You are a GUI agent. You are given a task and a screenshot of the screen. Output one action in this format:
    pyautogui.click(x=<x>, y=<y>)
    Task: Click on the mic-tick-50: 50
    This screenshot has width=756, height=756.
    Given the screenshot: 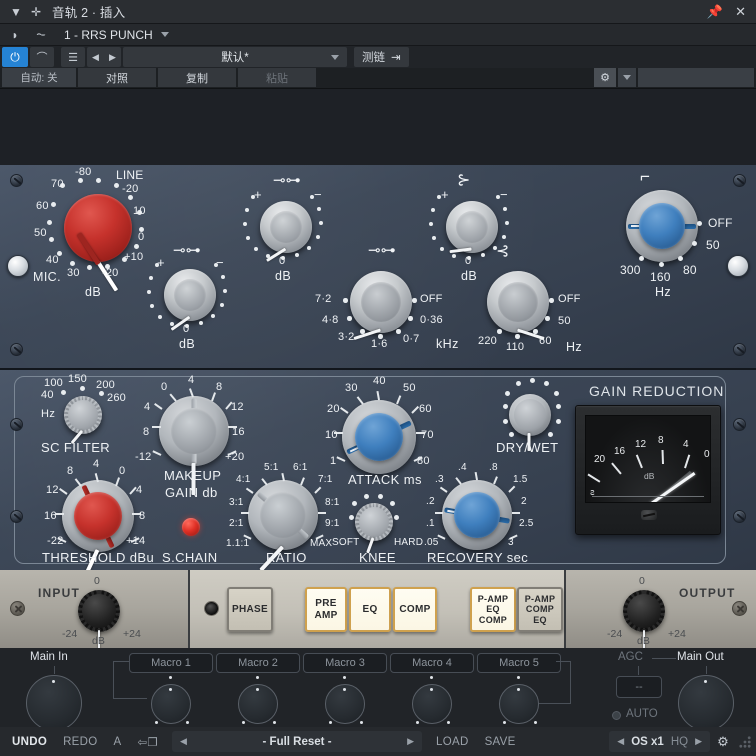 What is the action you would take?
    pyautogui.click(x=40, y=233)
    